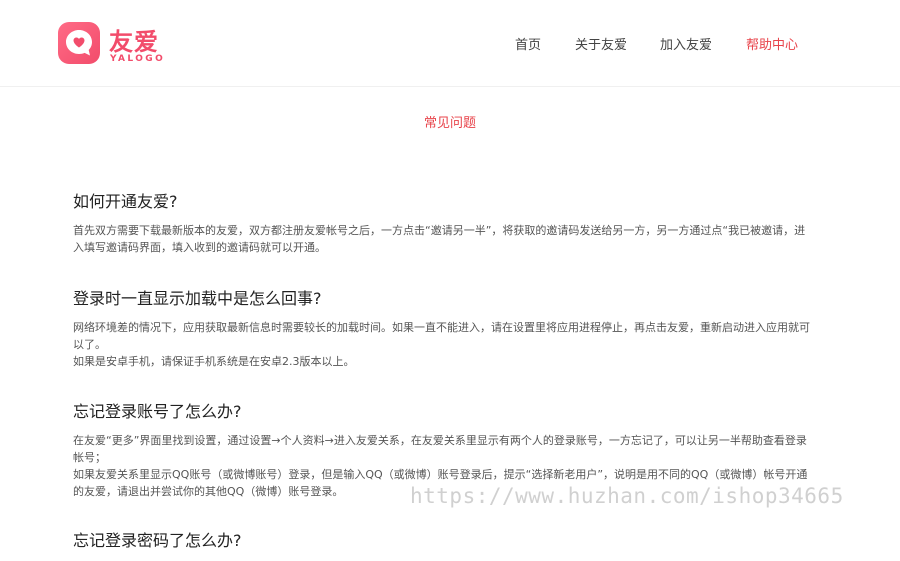  What do you see at coordinates (627, 496) in the screenshot?
I see `watermark: https://www.huzhan.com/ishop34665` at bounding box center [627, 496].